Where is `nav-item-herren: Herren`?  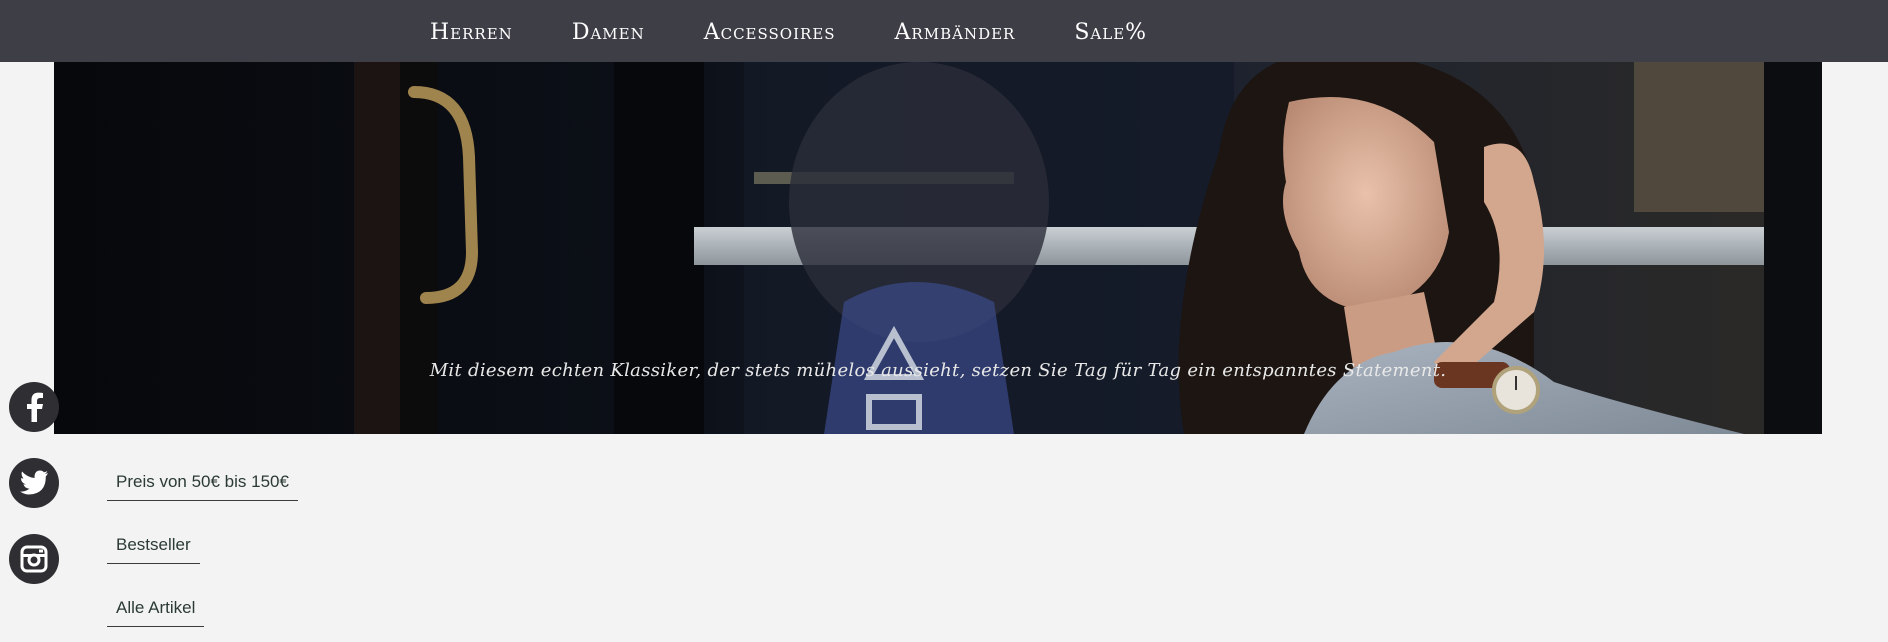 nav-item-herren: Herren is located at coordinates (471, 31).